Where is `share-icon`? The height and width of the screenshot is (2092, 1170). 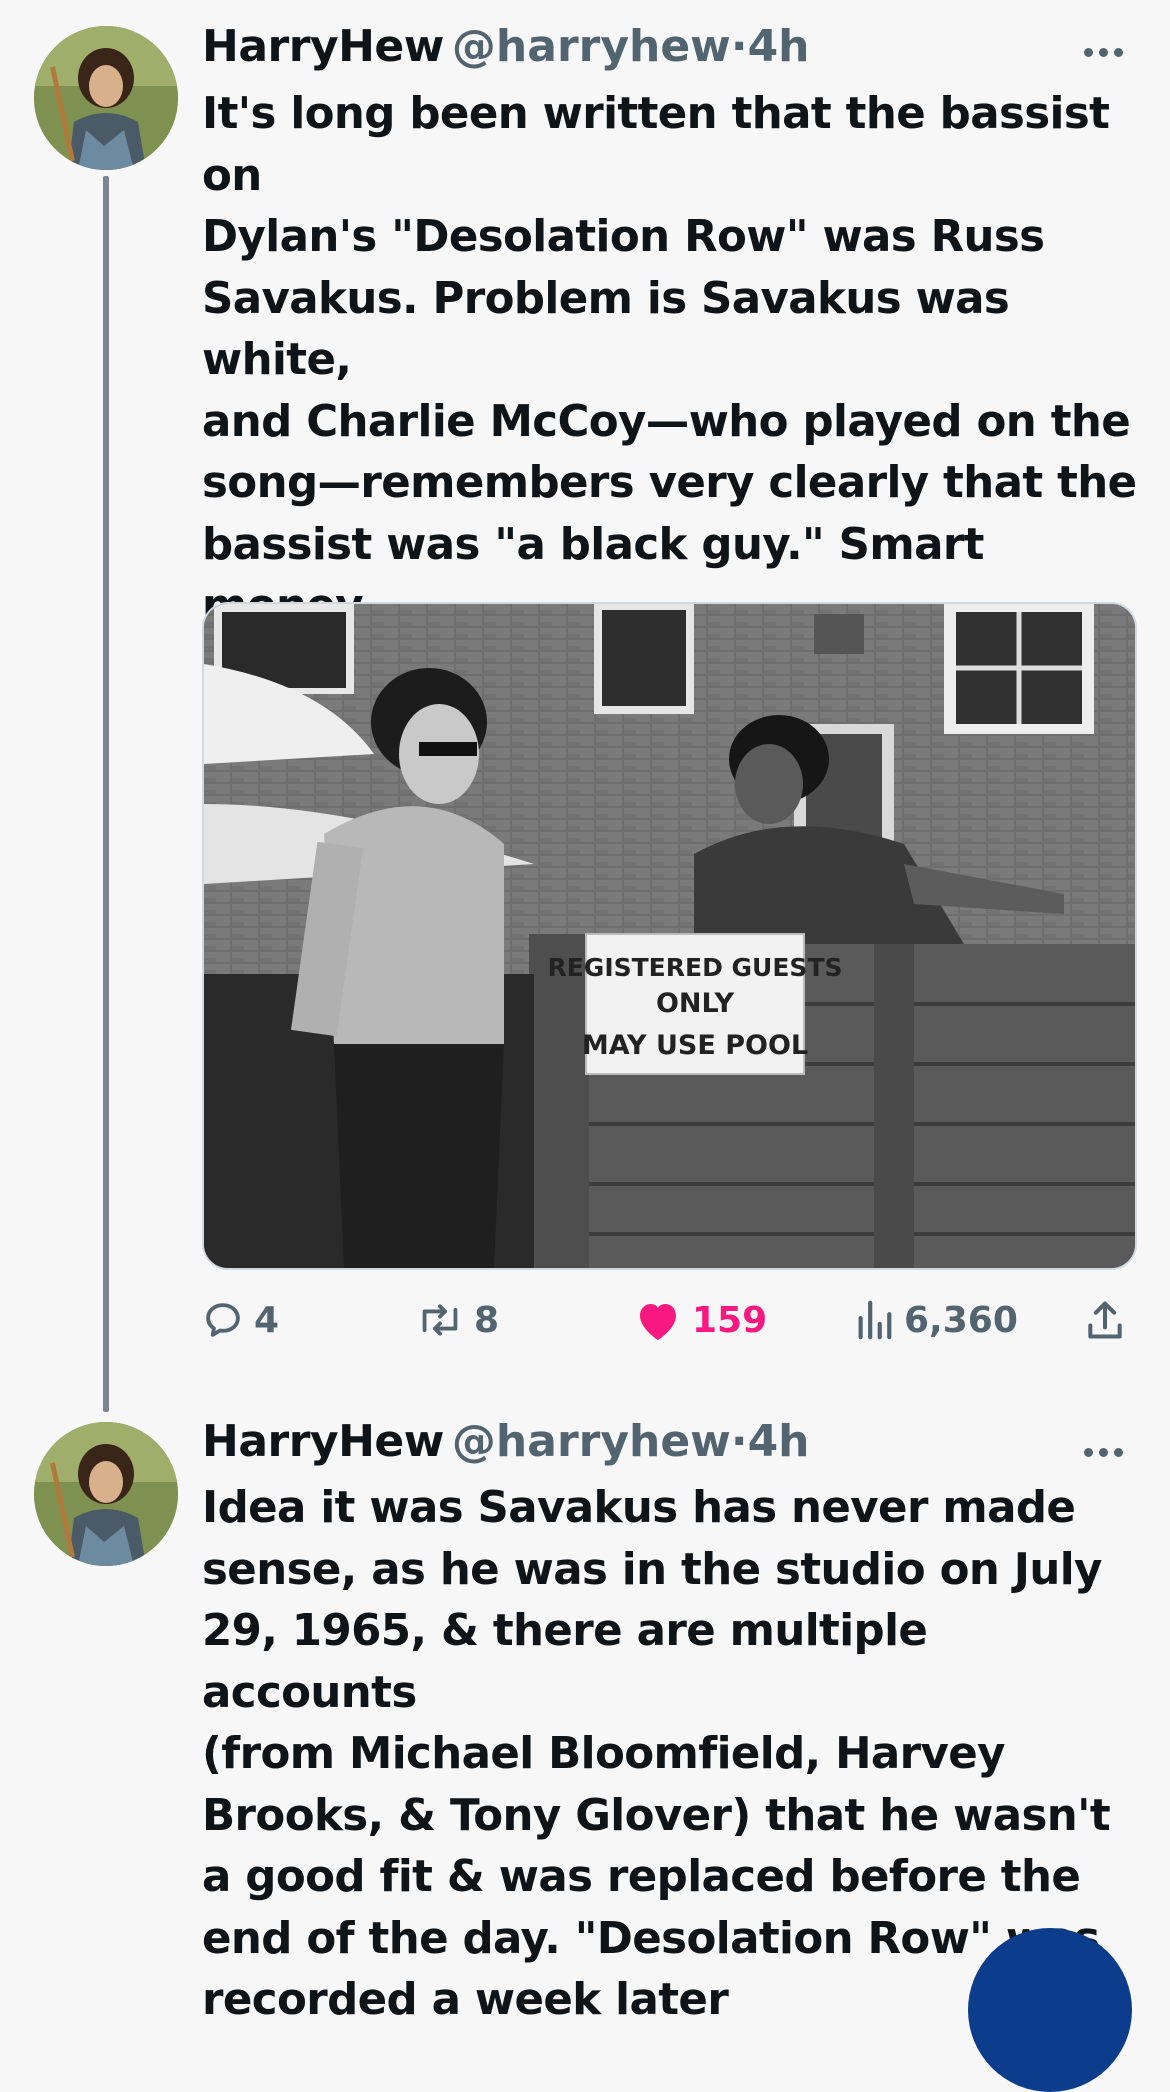
share-icon is located at coordinates (1105, 1320).